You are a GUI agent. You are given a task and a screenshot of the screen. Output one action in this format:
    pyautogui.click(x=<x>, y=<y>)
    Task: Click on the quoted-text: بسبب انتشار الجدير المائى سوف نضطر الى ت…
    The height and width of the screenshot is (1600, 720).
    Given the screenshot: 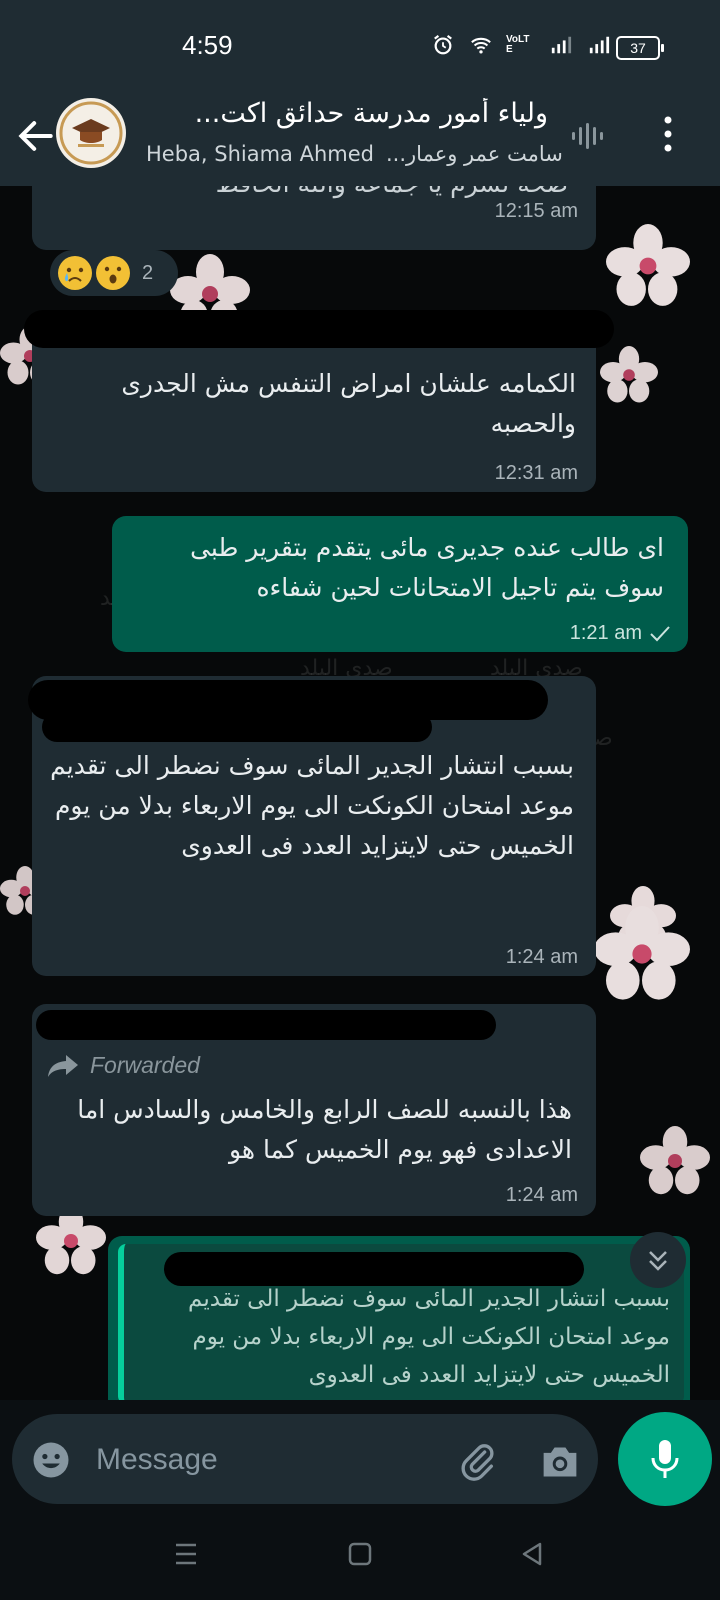 What is the action you would take?
    pyautogui.click(x=429, y=1337)
    